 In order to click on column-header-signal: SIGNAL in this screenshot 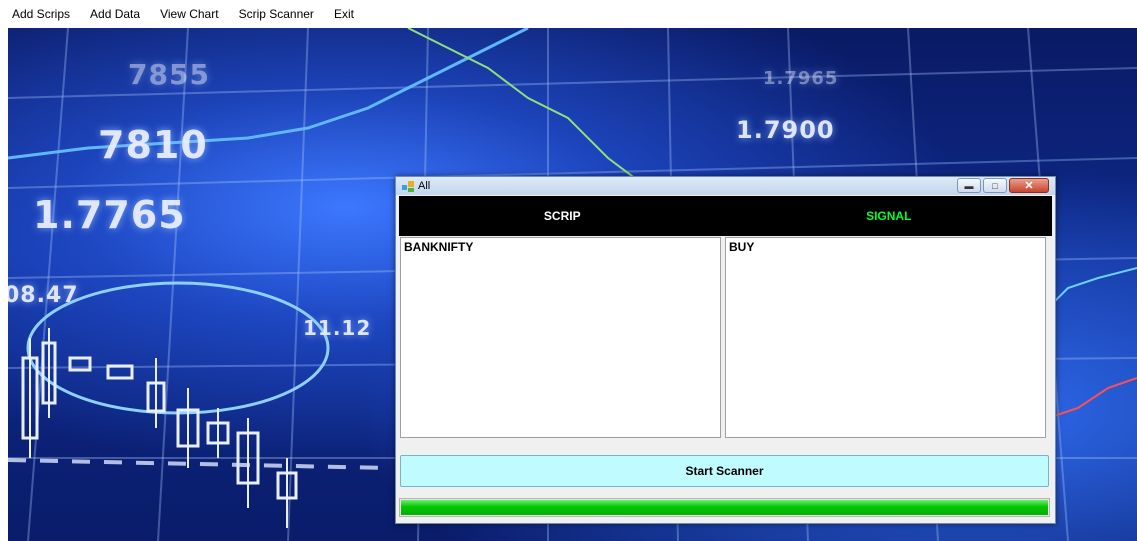, I will do `click(889, 216)`.